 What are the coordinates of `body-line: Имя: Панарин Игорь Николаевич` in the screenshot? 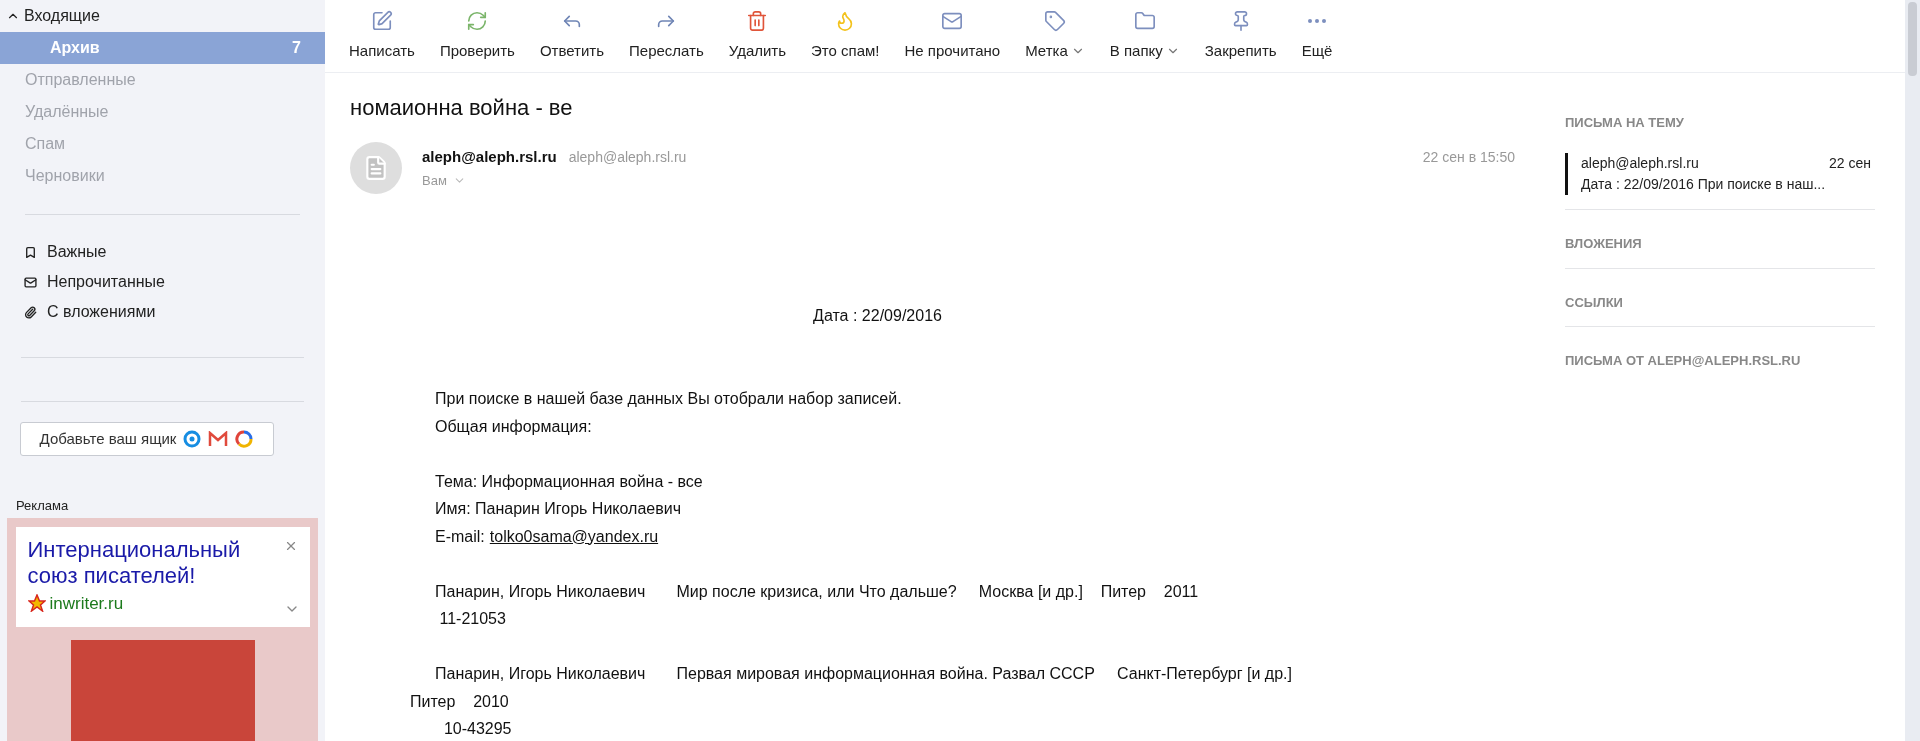 It's located at (558, 509).